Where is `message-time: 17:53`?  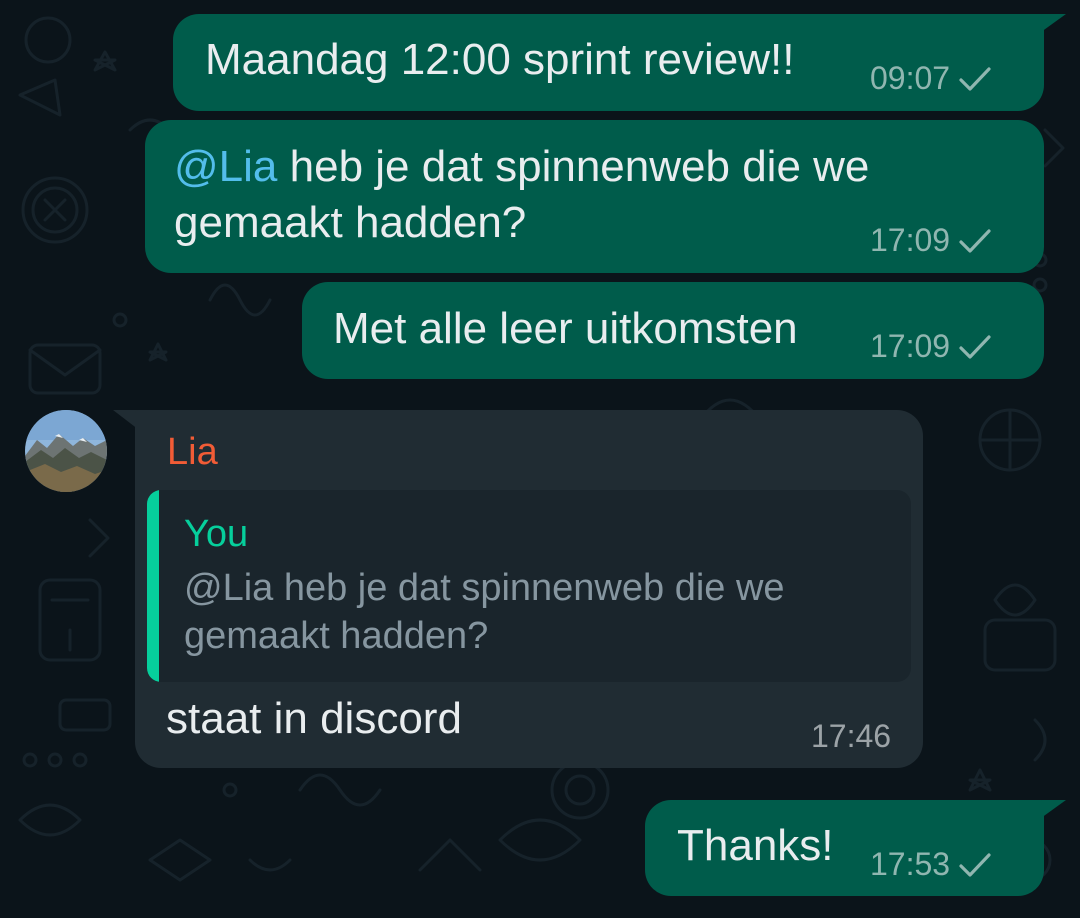 message-time: 17:53 is located at coordinates (910, 864).